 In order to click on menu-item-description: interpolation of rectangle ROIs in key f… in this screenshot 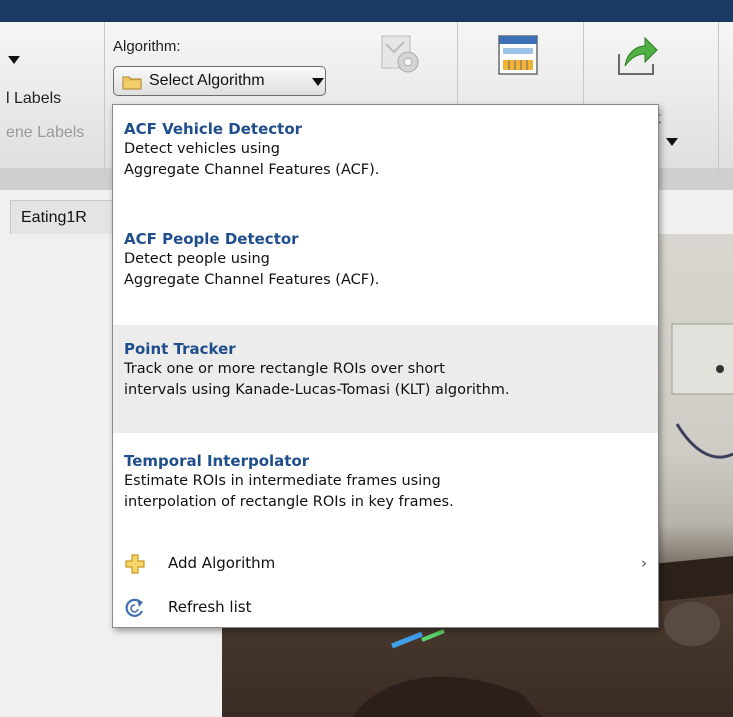, I will do `click(289, 502)`.